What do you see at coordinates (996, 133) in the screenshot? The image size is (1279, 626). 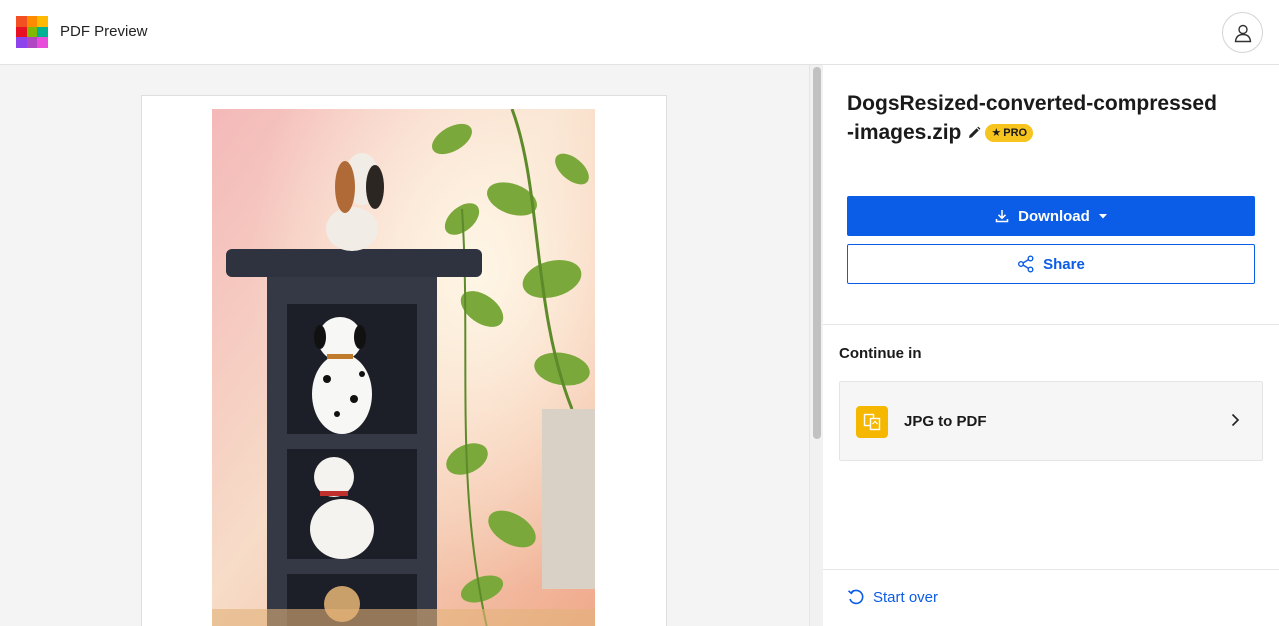 I see `star-icon: ★` at bounding box center [996, 133].